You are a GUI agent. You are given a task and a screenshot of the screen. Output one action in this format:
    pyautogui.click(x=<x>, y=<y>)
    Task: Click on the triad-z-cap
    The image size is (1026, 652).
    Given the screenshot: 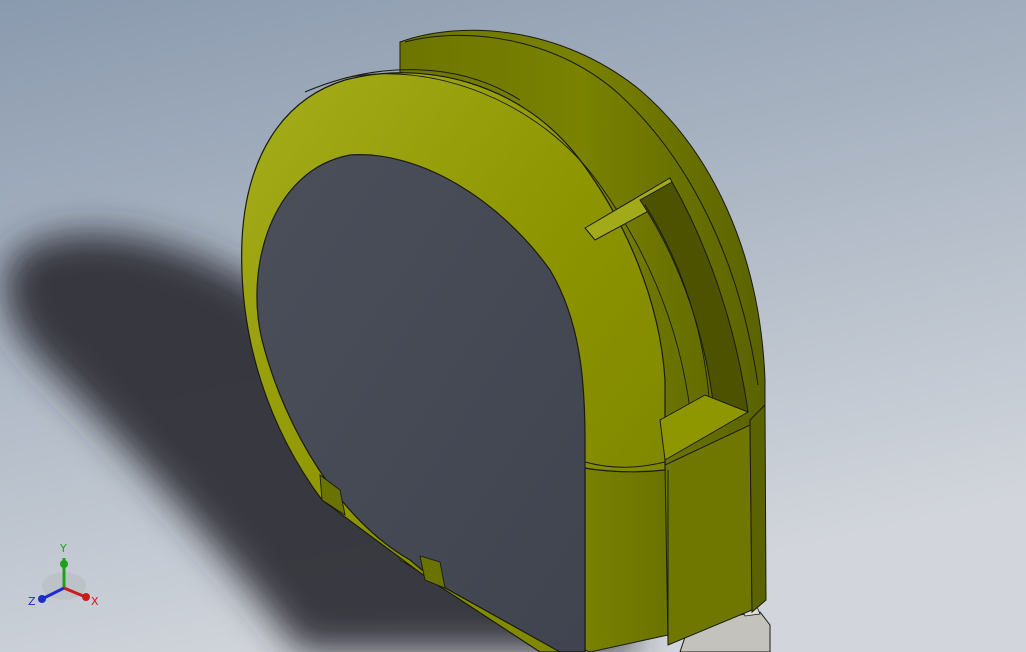 What is the action you would take?
    pyautogui.click(x=42, y=599)
    